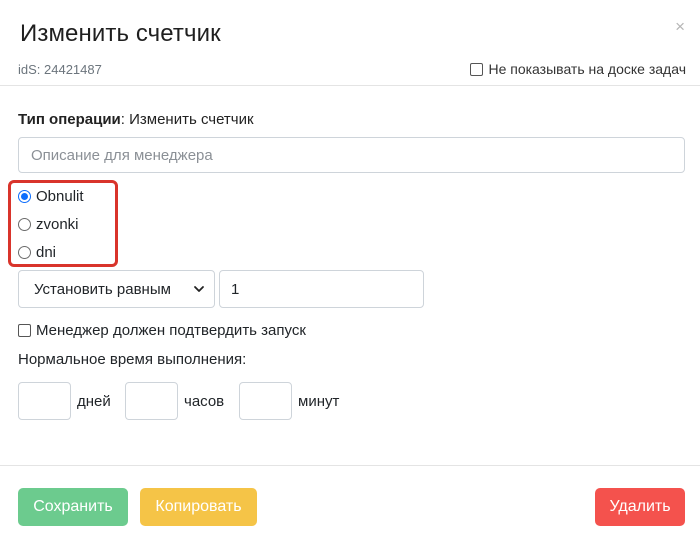  I want to click on manager-confirm-checkbox: Менеджер должен подтвердить запуск, so click(162, 330).